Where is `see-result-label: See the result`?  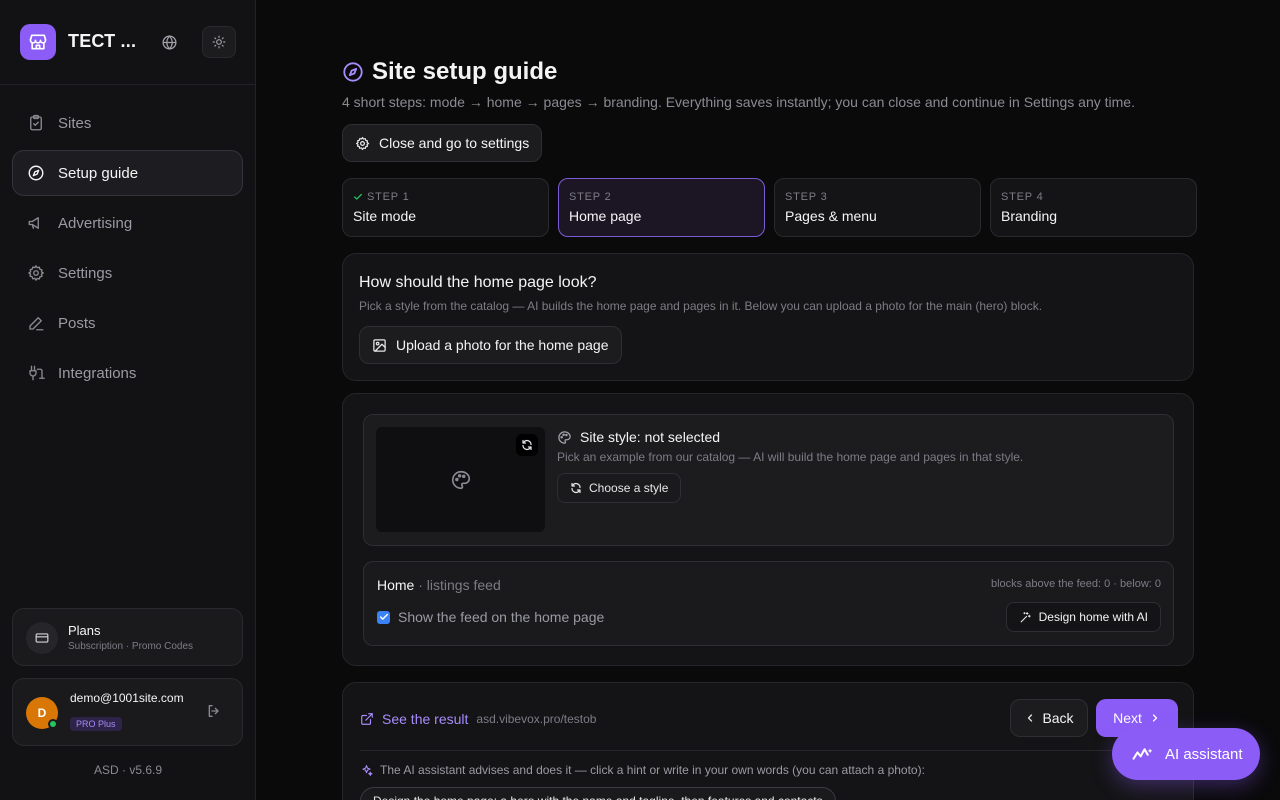 see-result-label: See the result is located at coordinates (425, 719).